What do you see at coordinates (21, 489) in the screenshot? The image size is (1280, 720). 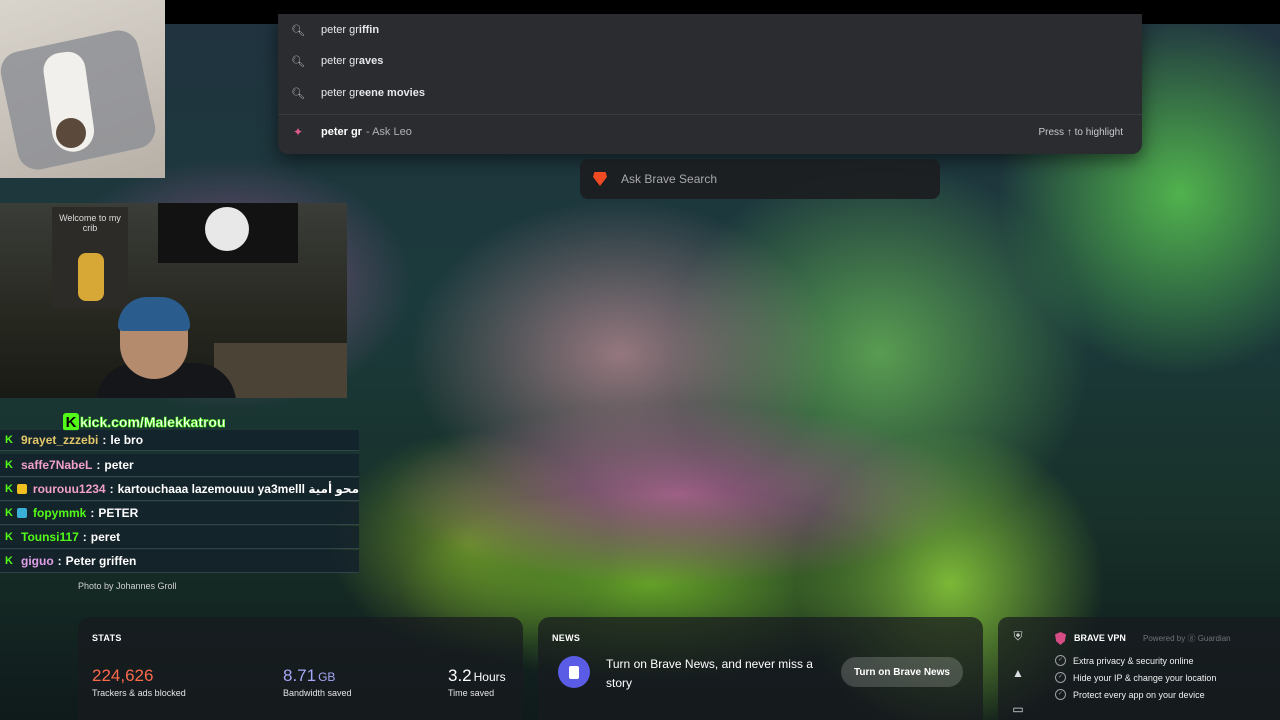 I see `subscriber-badge-icon` at bounding box center [21, 489].